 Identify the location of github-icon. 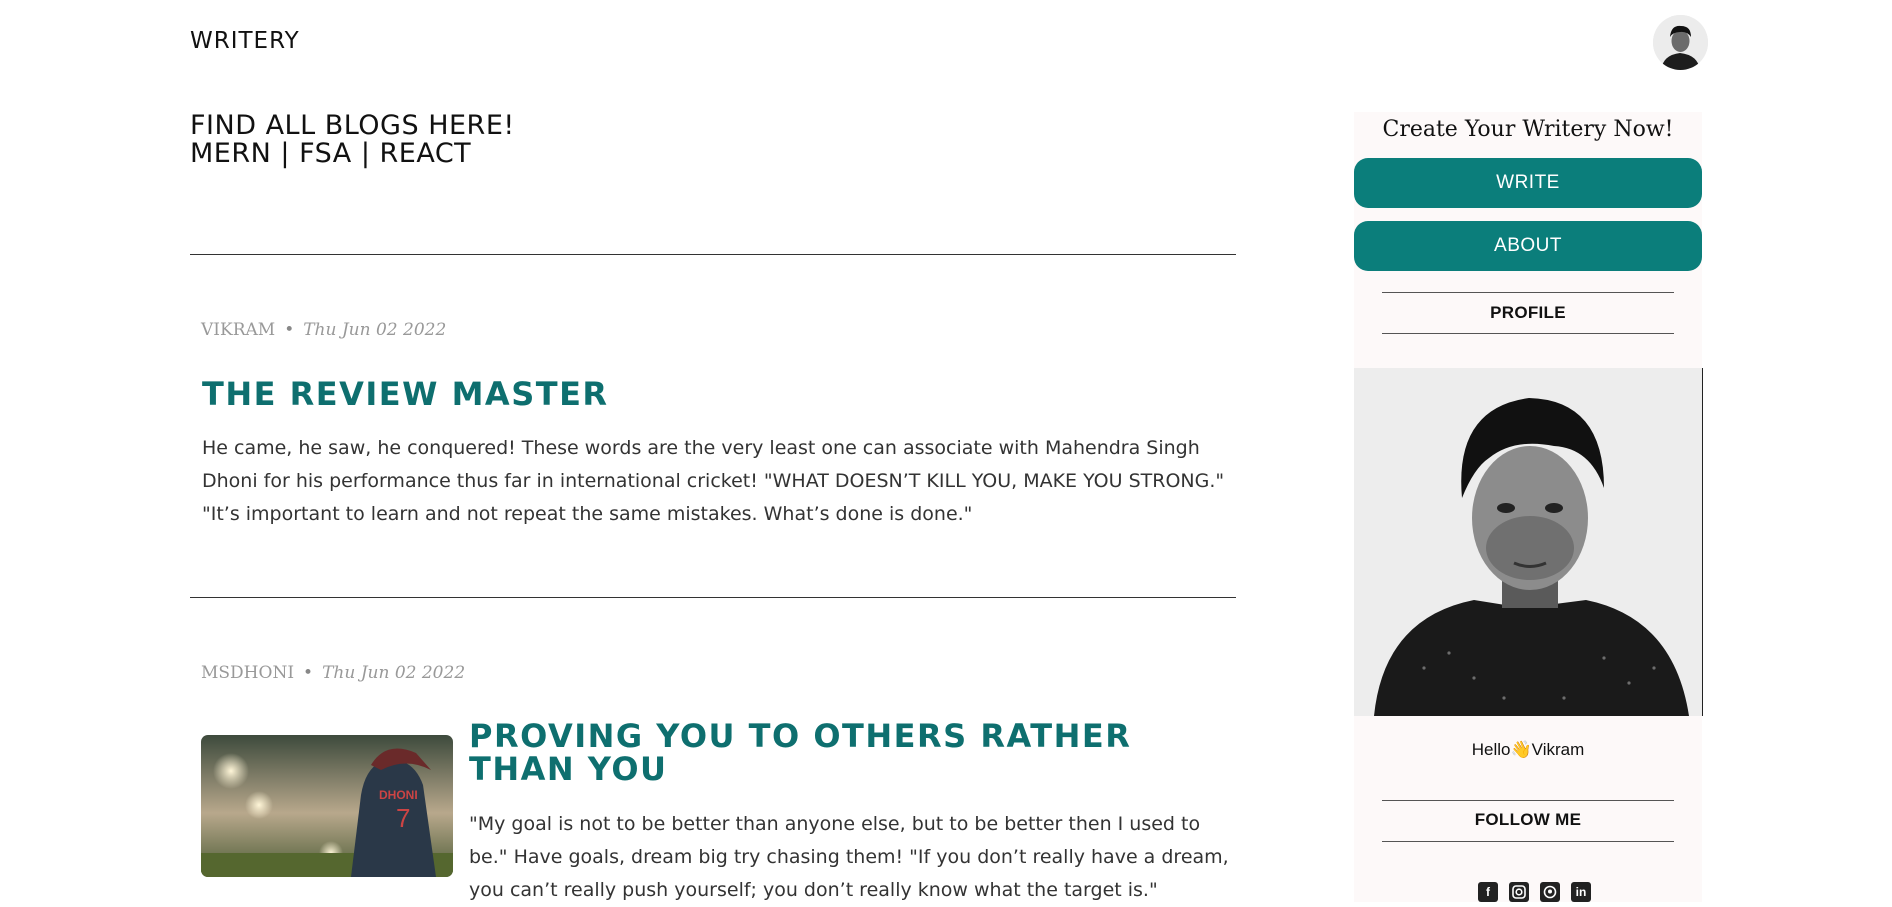
(1550, 892).